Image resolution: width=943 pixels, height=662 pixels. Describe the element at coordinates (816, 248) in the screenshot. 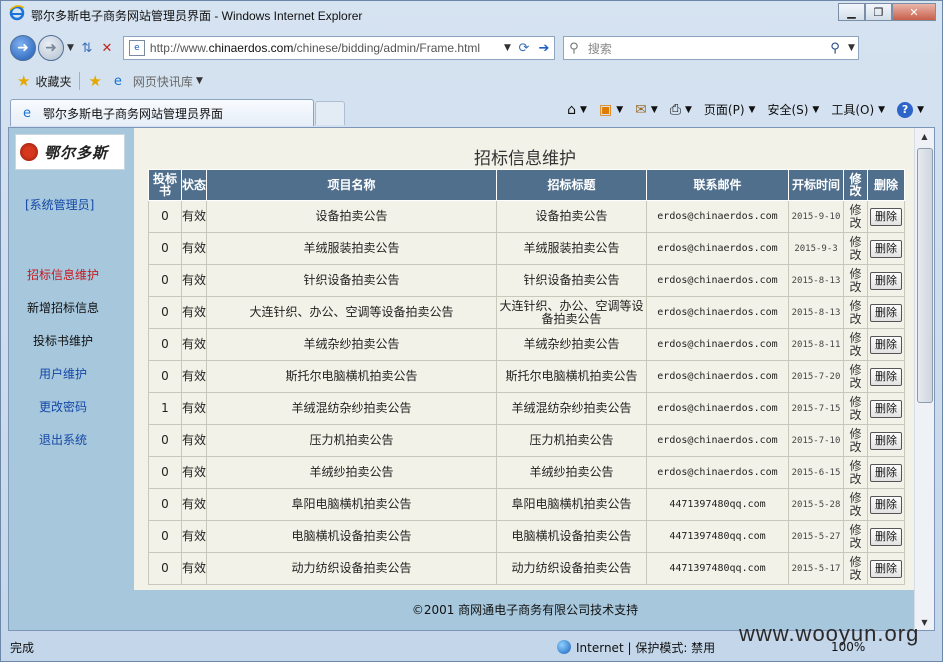

I see `cell-open-date: 2015-9-3` at that location.